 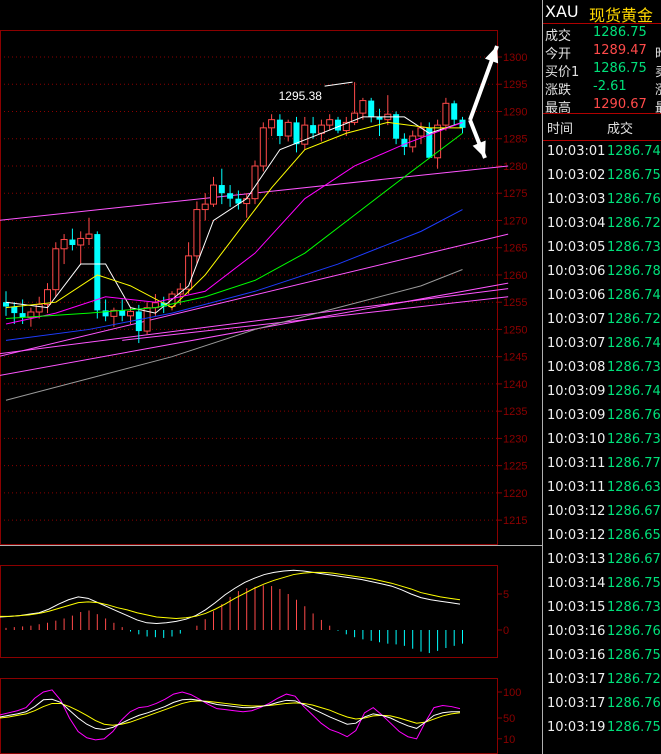 I want to click on main-axis-label: 1280, so click(x=515, y=167).